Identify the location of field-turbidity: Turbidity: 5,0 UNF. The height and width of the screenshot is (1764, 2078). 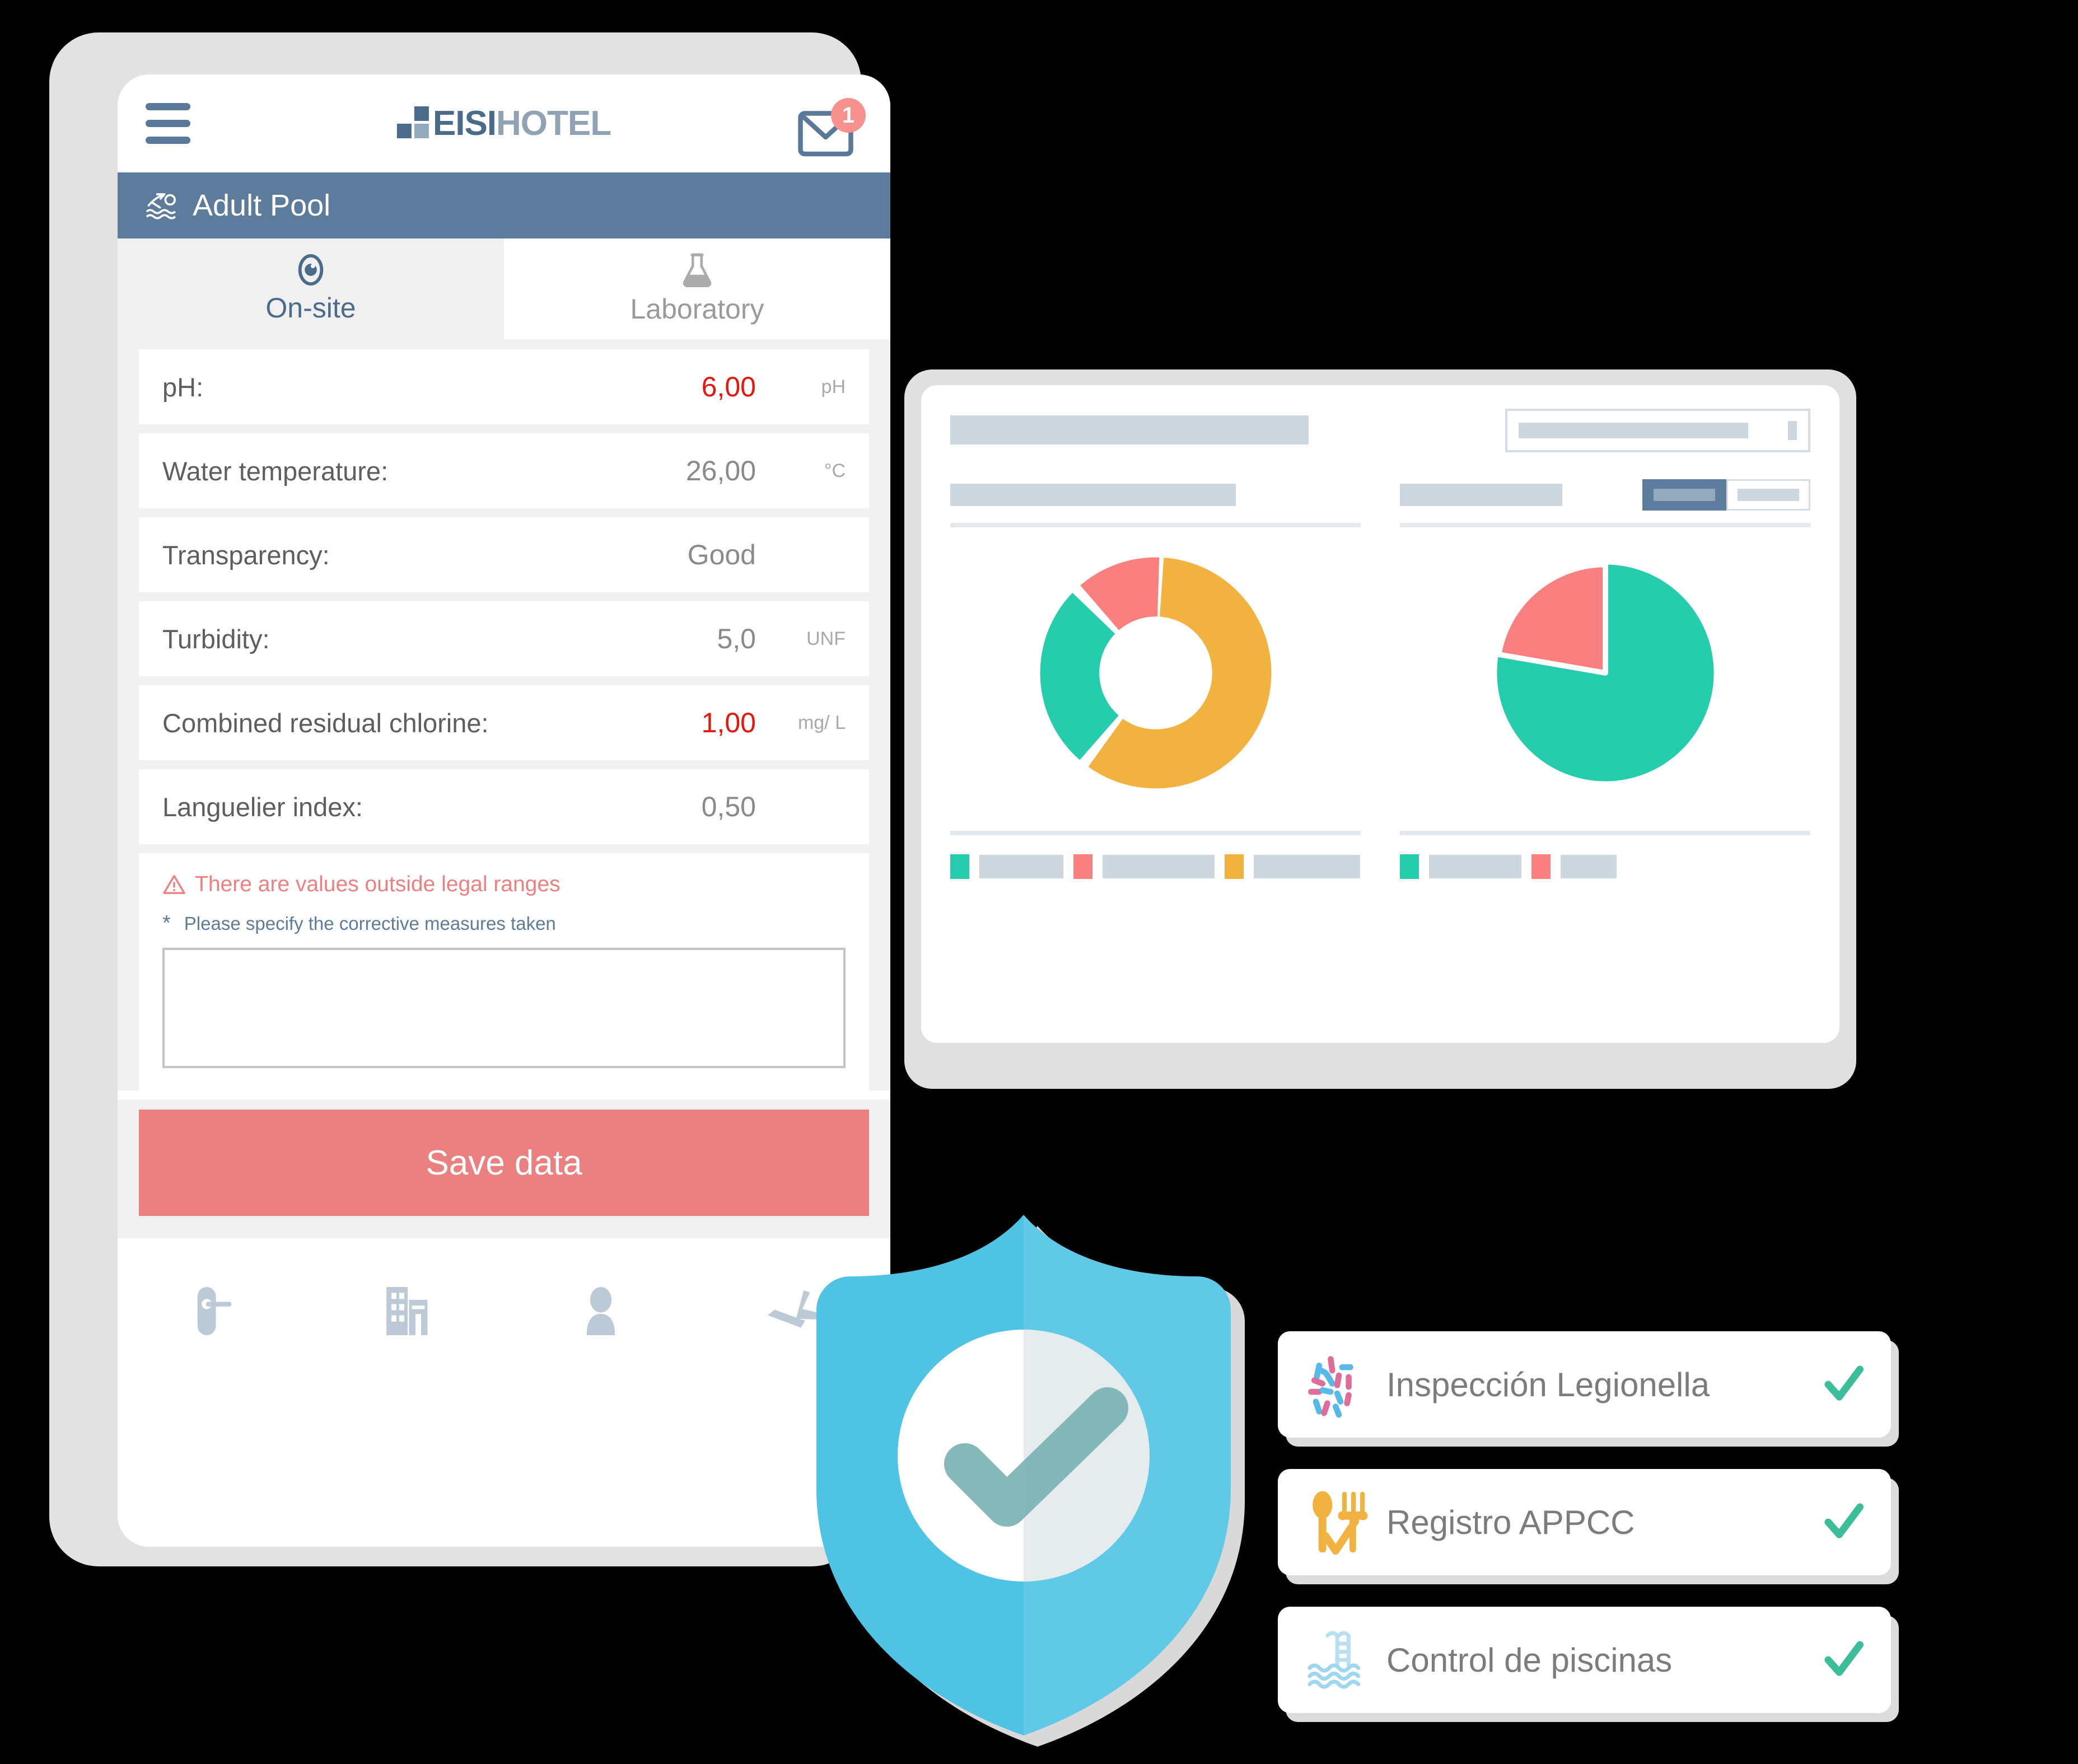
(504, 638).